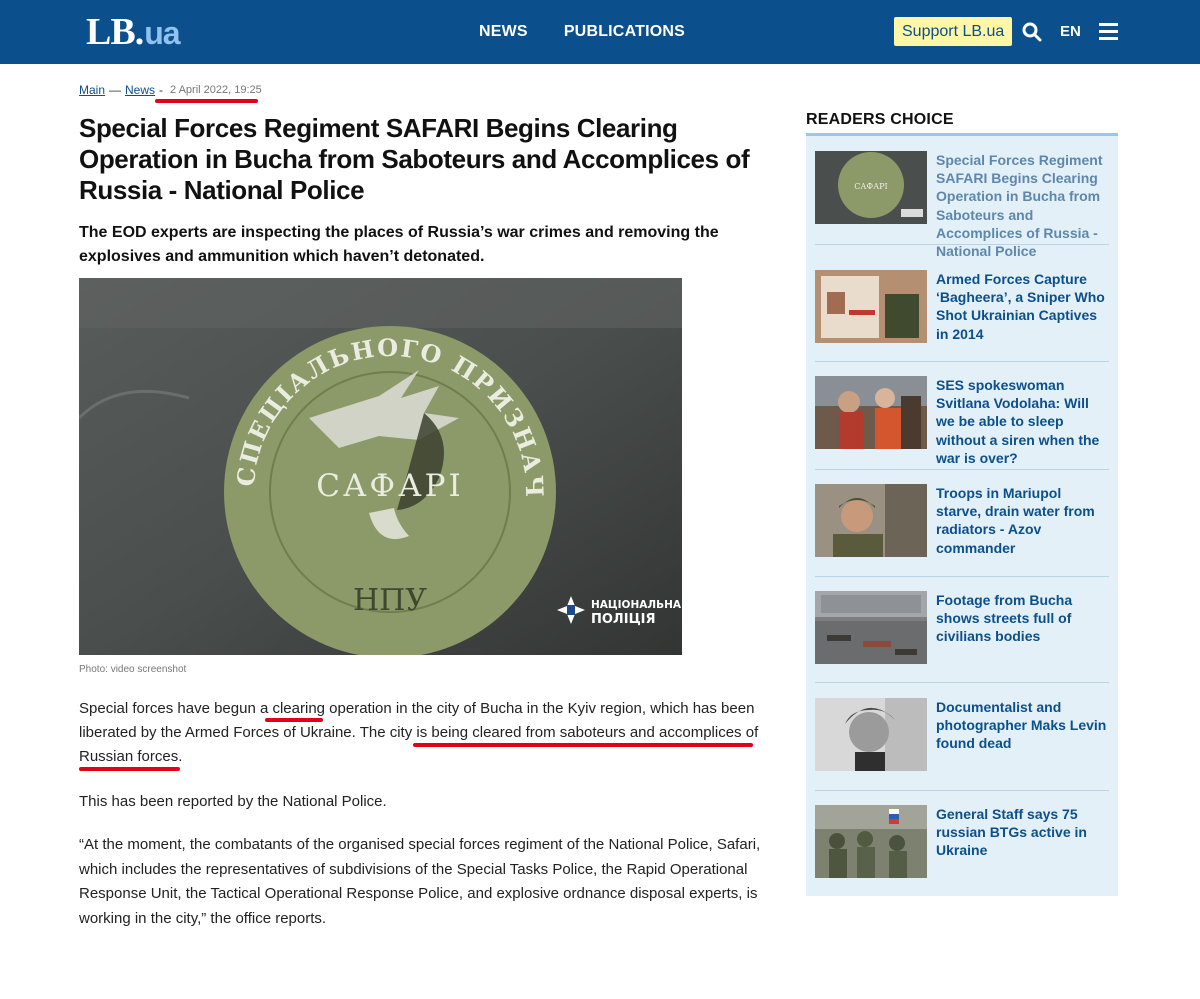 This screenshot has height=999, width=1200. I want to click on publish-date: 2 April 2022, 19:25, so click(216, 90).